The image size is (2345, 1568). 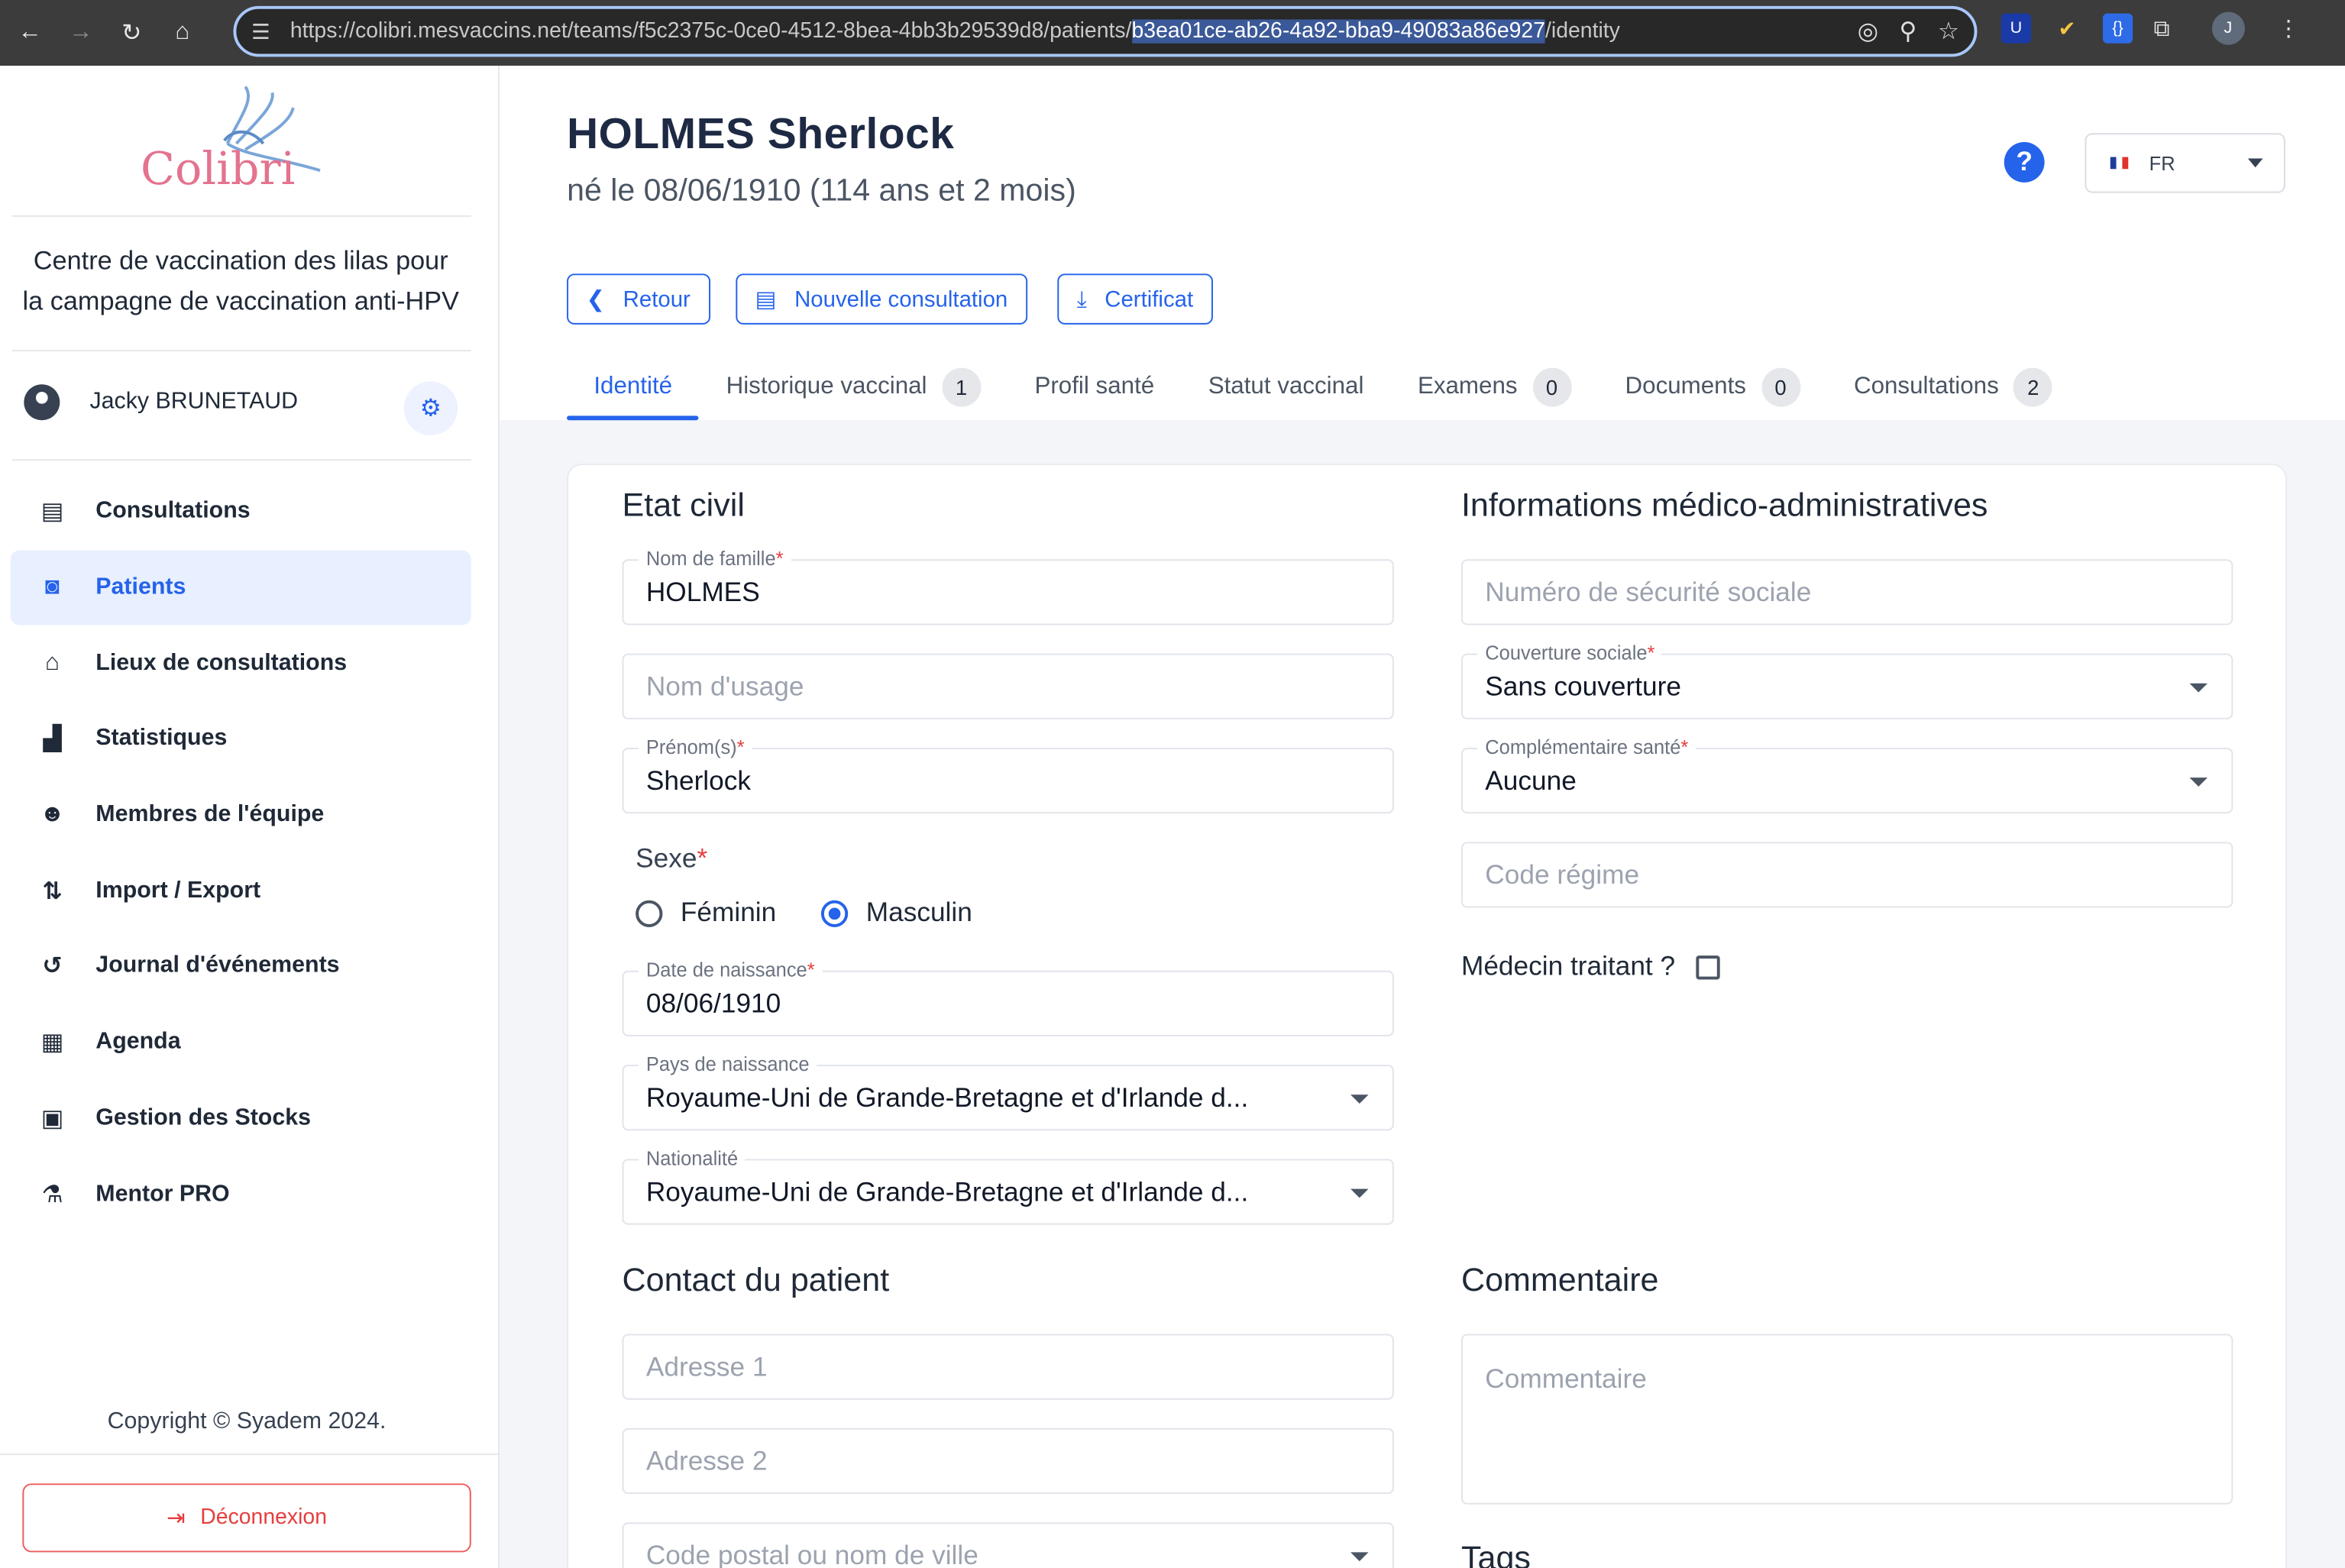 I want to click on treating-doctor-checkbox, so click(x=1708, y=967).